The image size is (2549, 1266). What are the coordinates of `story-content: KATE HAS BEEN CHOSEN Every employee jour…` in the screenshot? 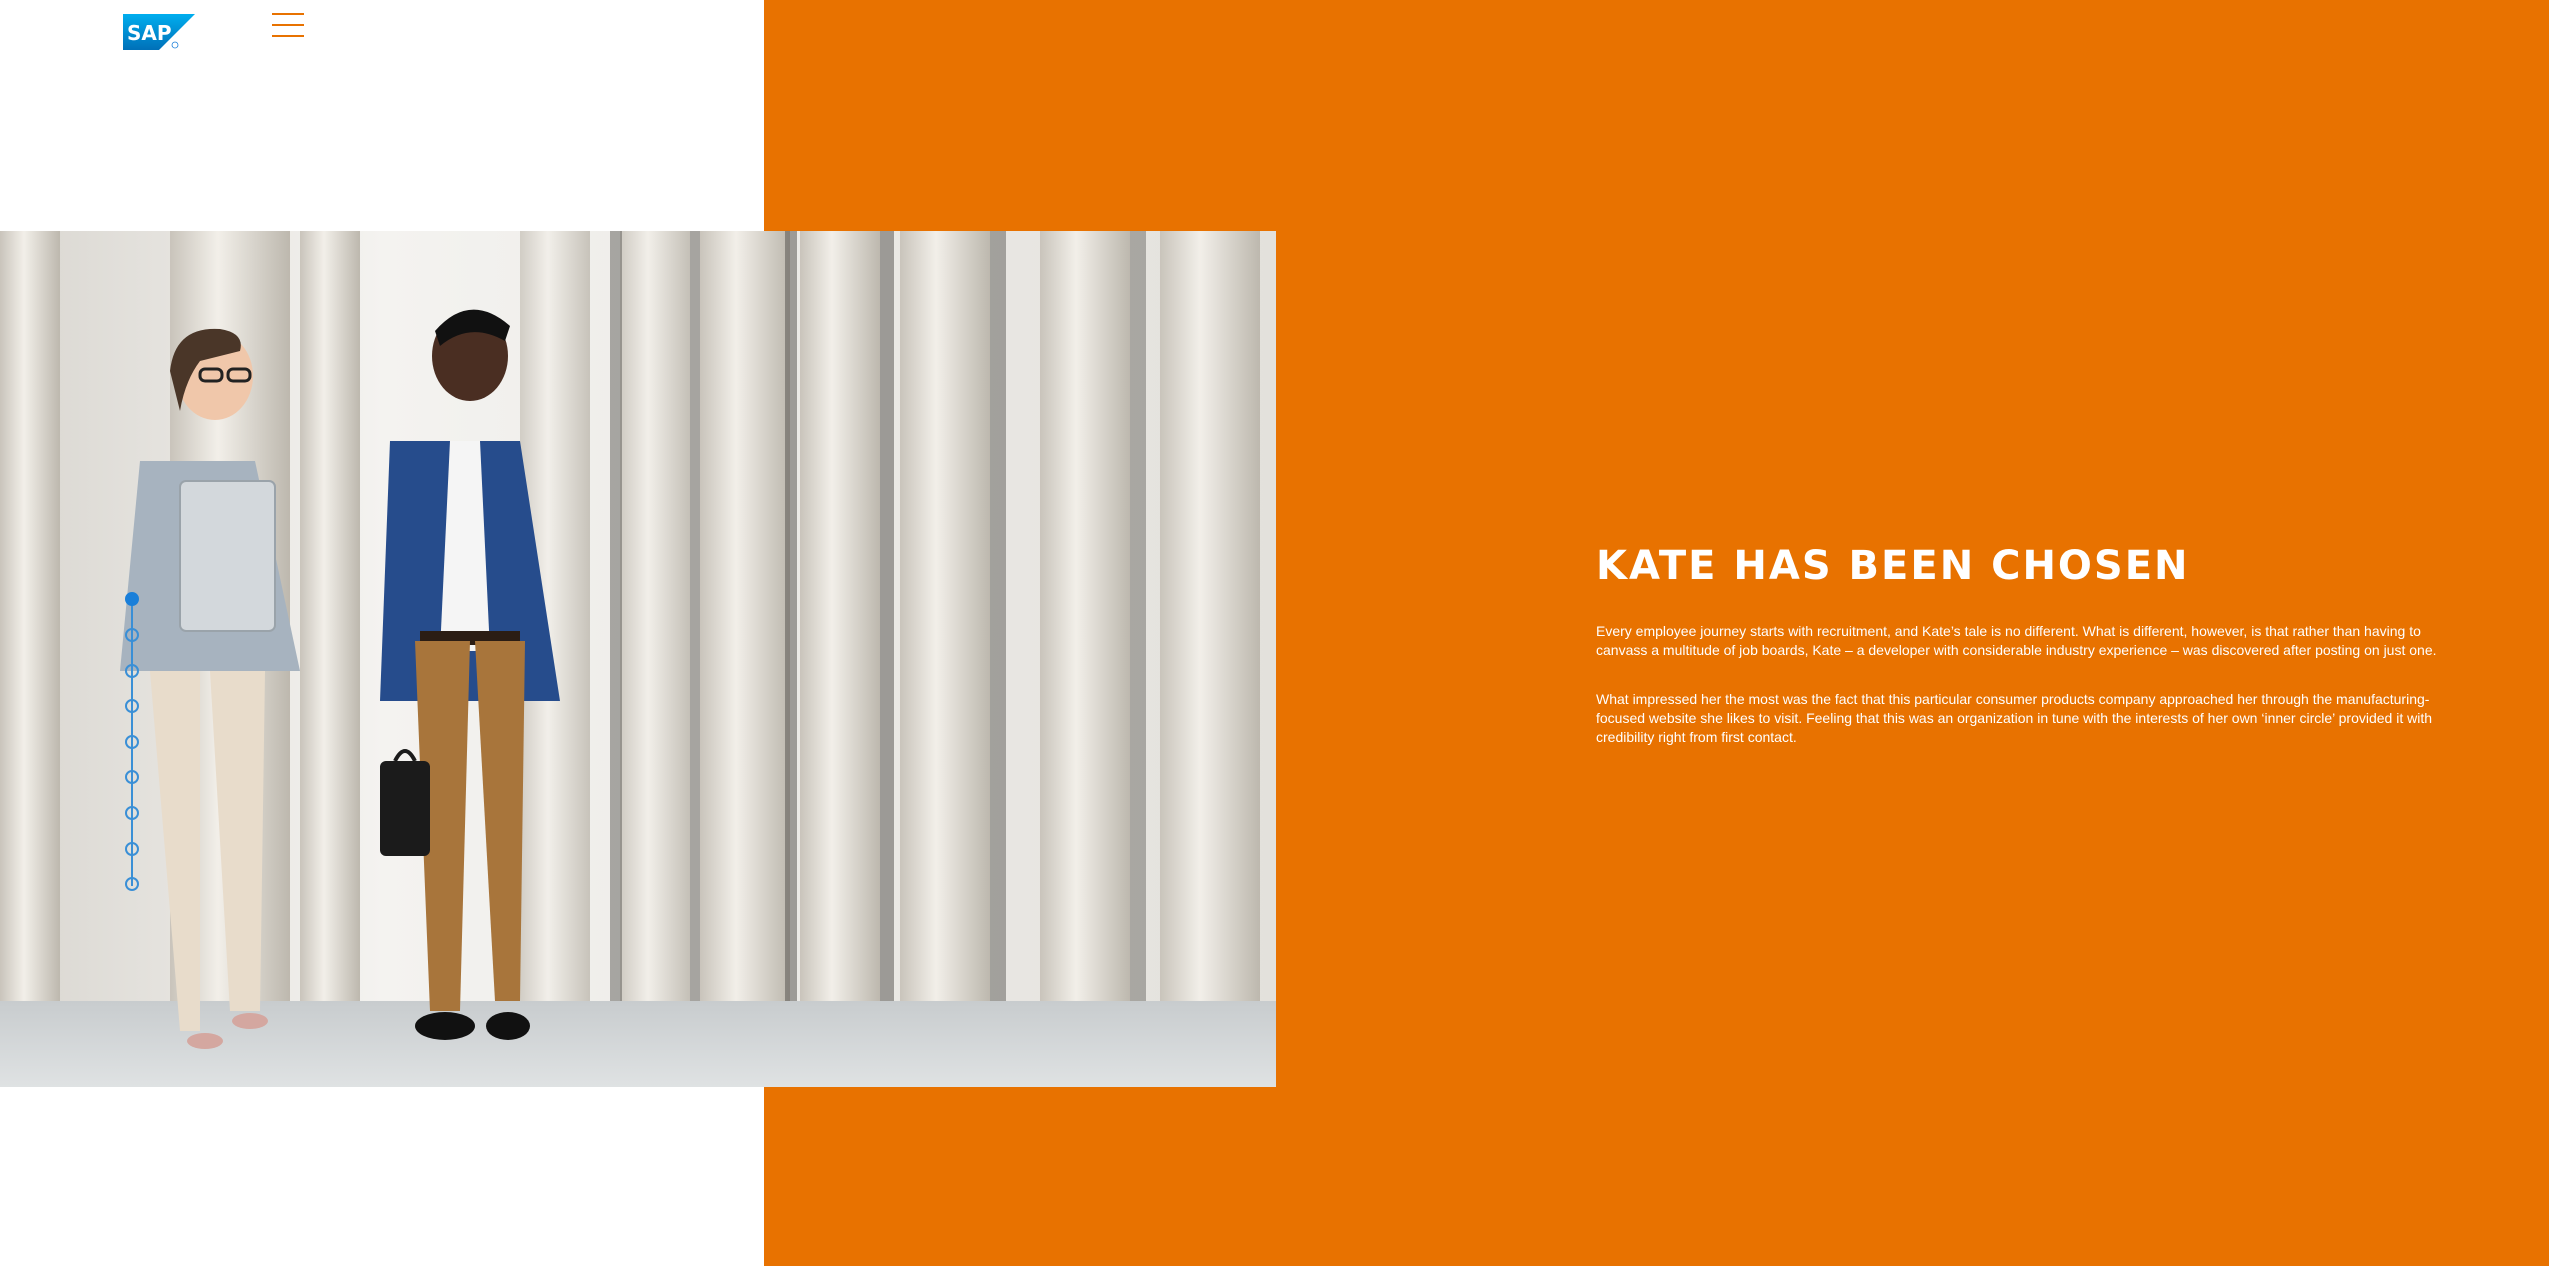 It's located at (2036, 642).